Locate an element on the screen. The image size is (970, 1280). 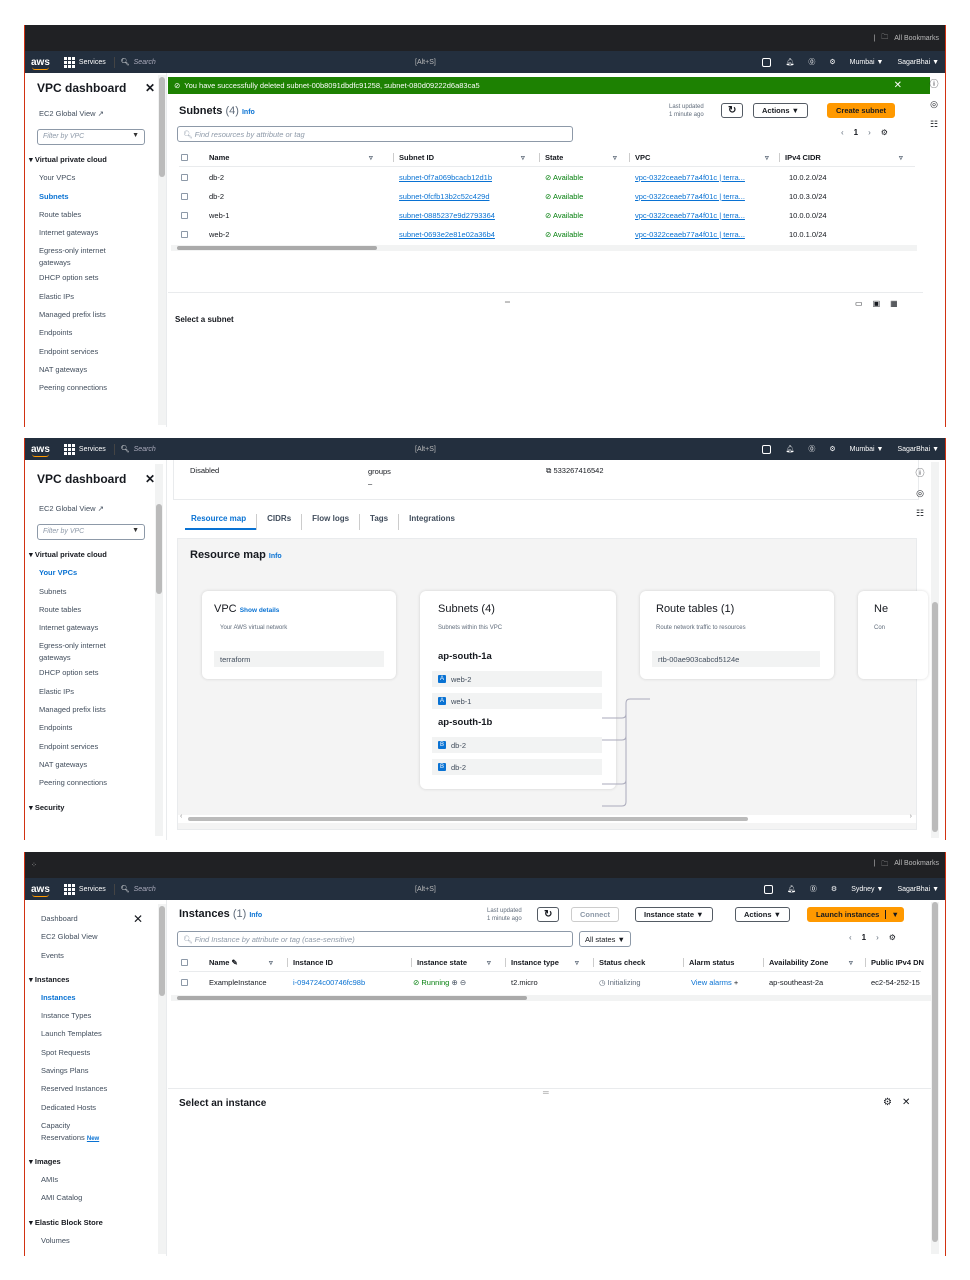
horizontal-scrollbar is located at coordinates (544, 248).